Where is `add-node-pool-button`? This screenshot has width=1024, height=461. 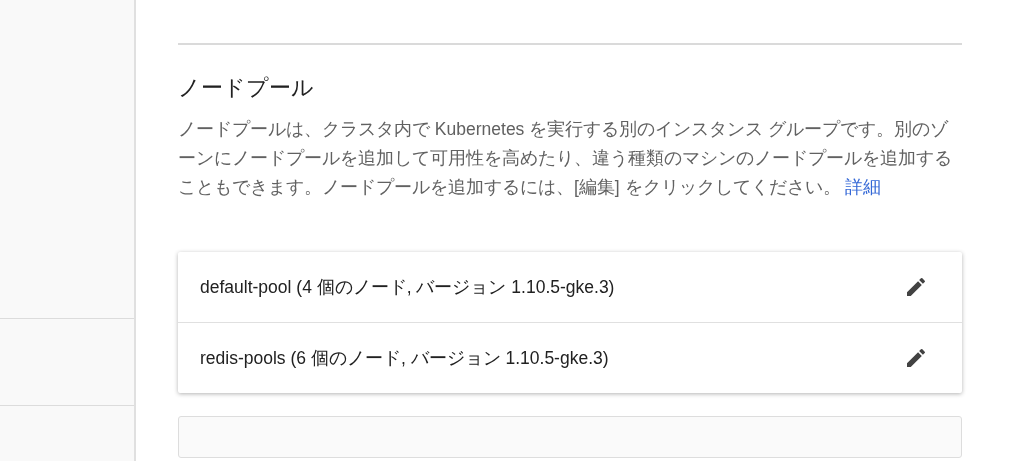
add-node-pool-button is located at coordinates (570, 437).